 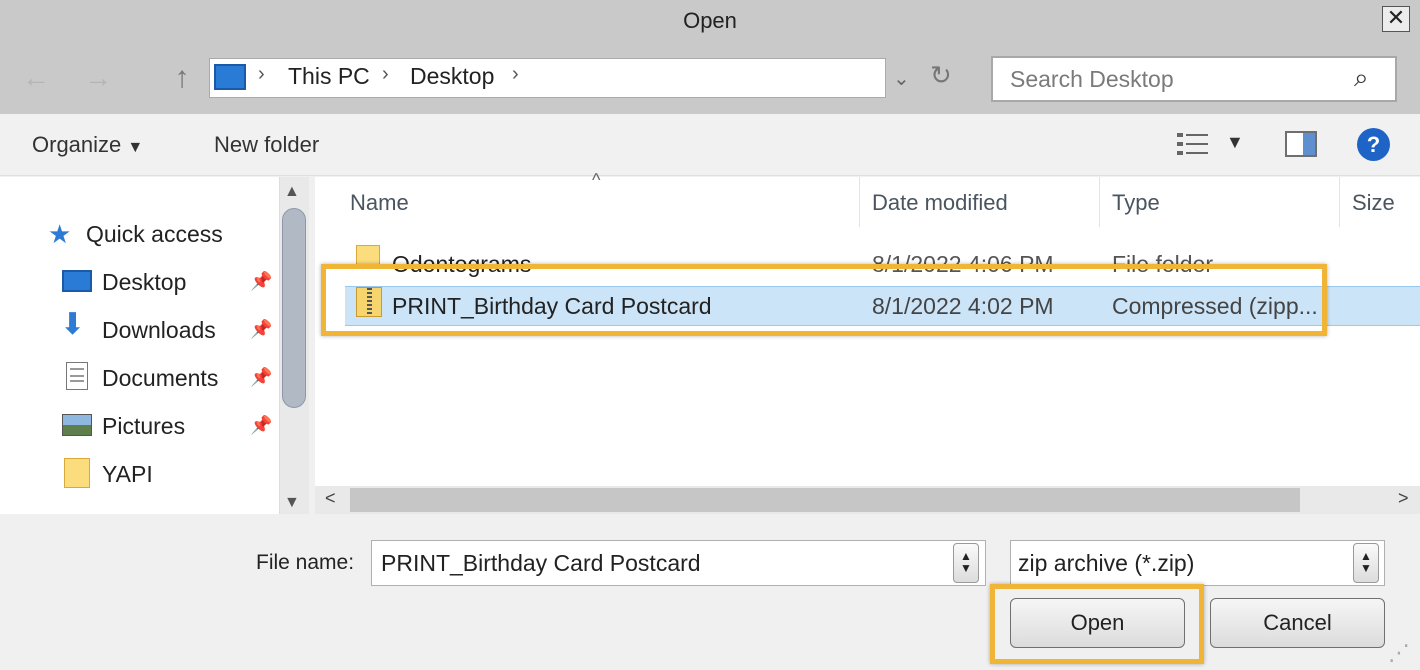 I want to click on file-name-label: File name:, so click(x=305, y=562).